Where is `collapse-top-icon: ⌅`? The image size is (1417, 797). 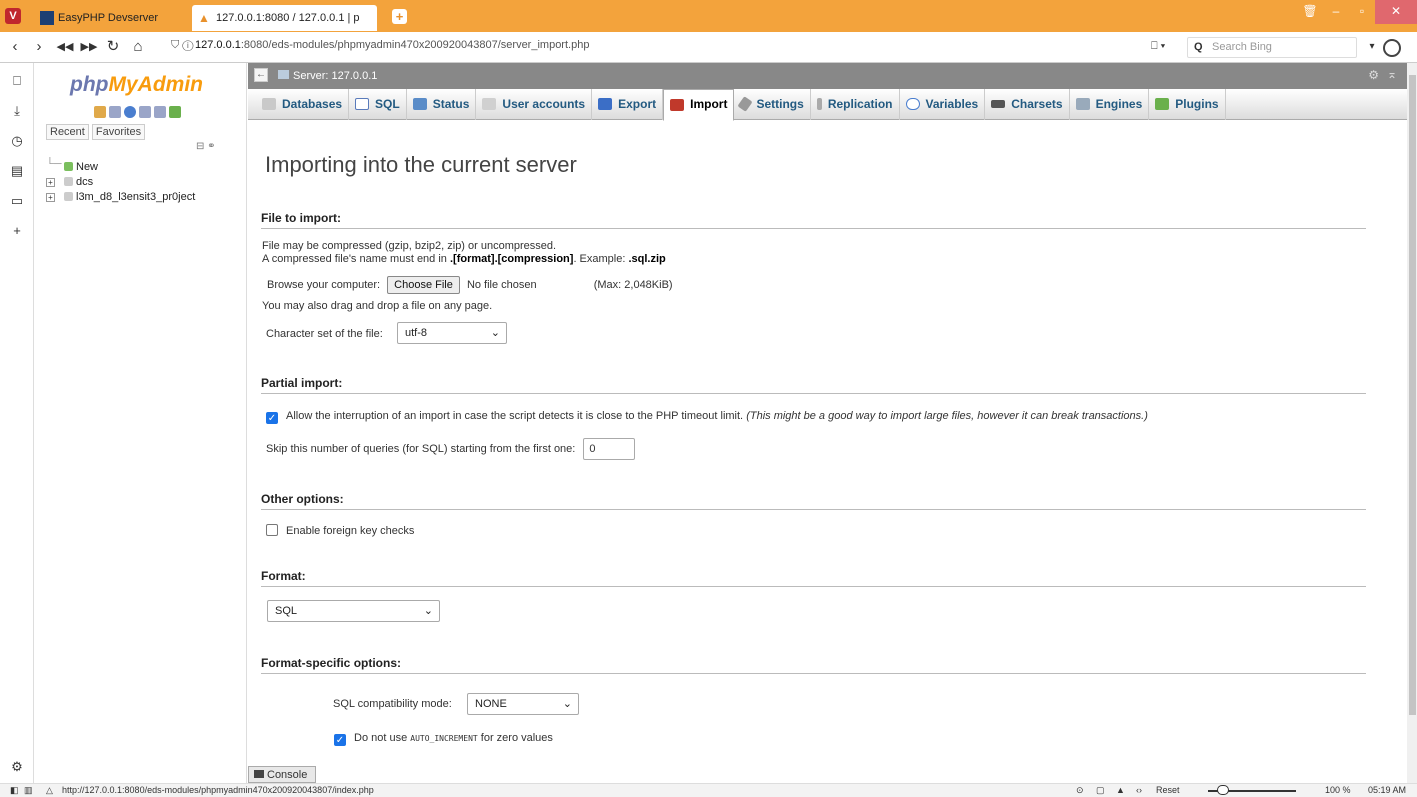 collapse-top-icon: ⌅ is located at coordinates (1392, 74).